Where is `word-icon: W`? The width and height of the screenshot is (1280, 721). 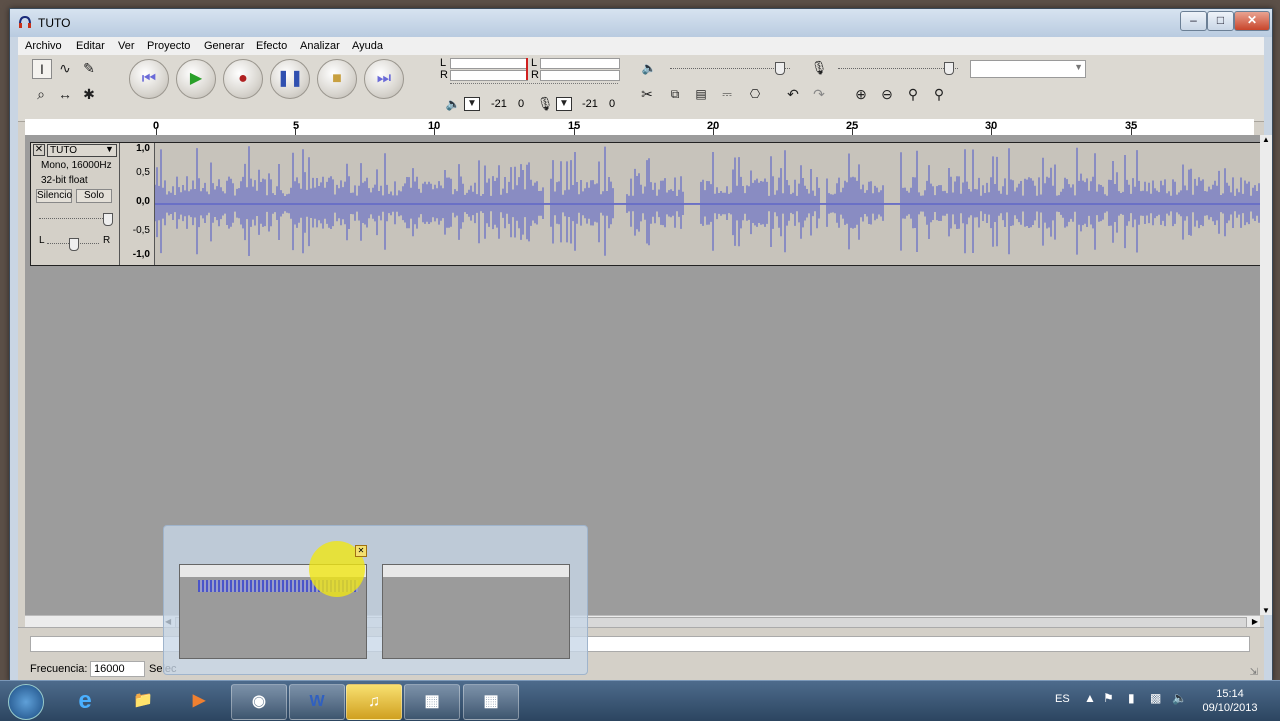
word-icon: W is located at coordinates (317, 702).